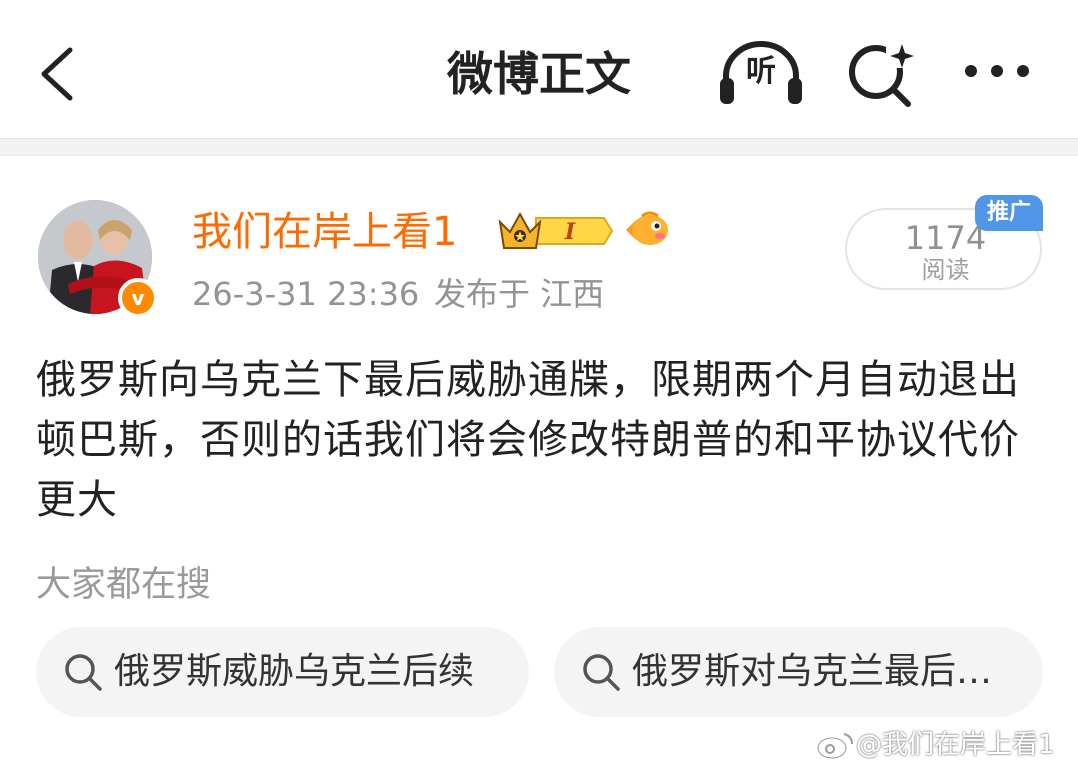  Describe the element at coordinates (1009, 213) in the screenshot. I see `promo-tag: 推广` at that location.